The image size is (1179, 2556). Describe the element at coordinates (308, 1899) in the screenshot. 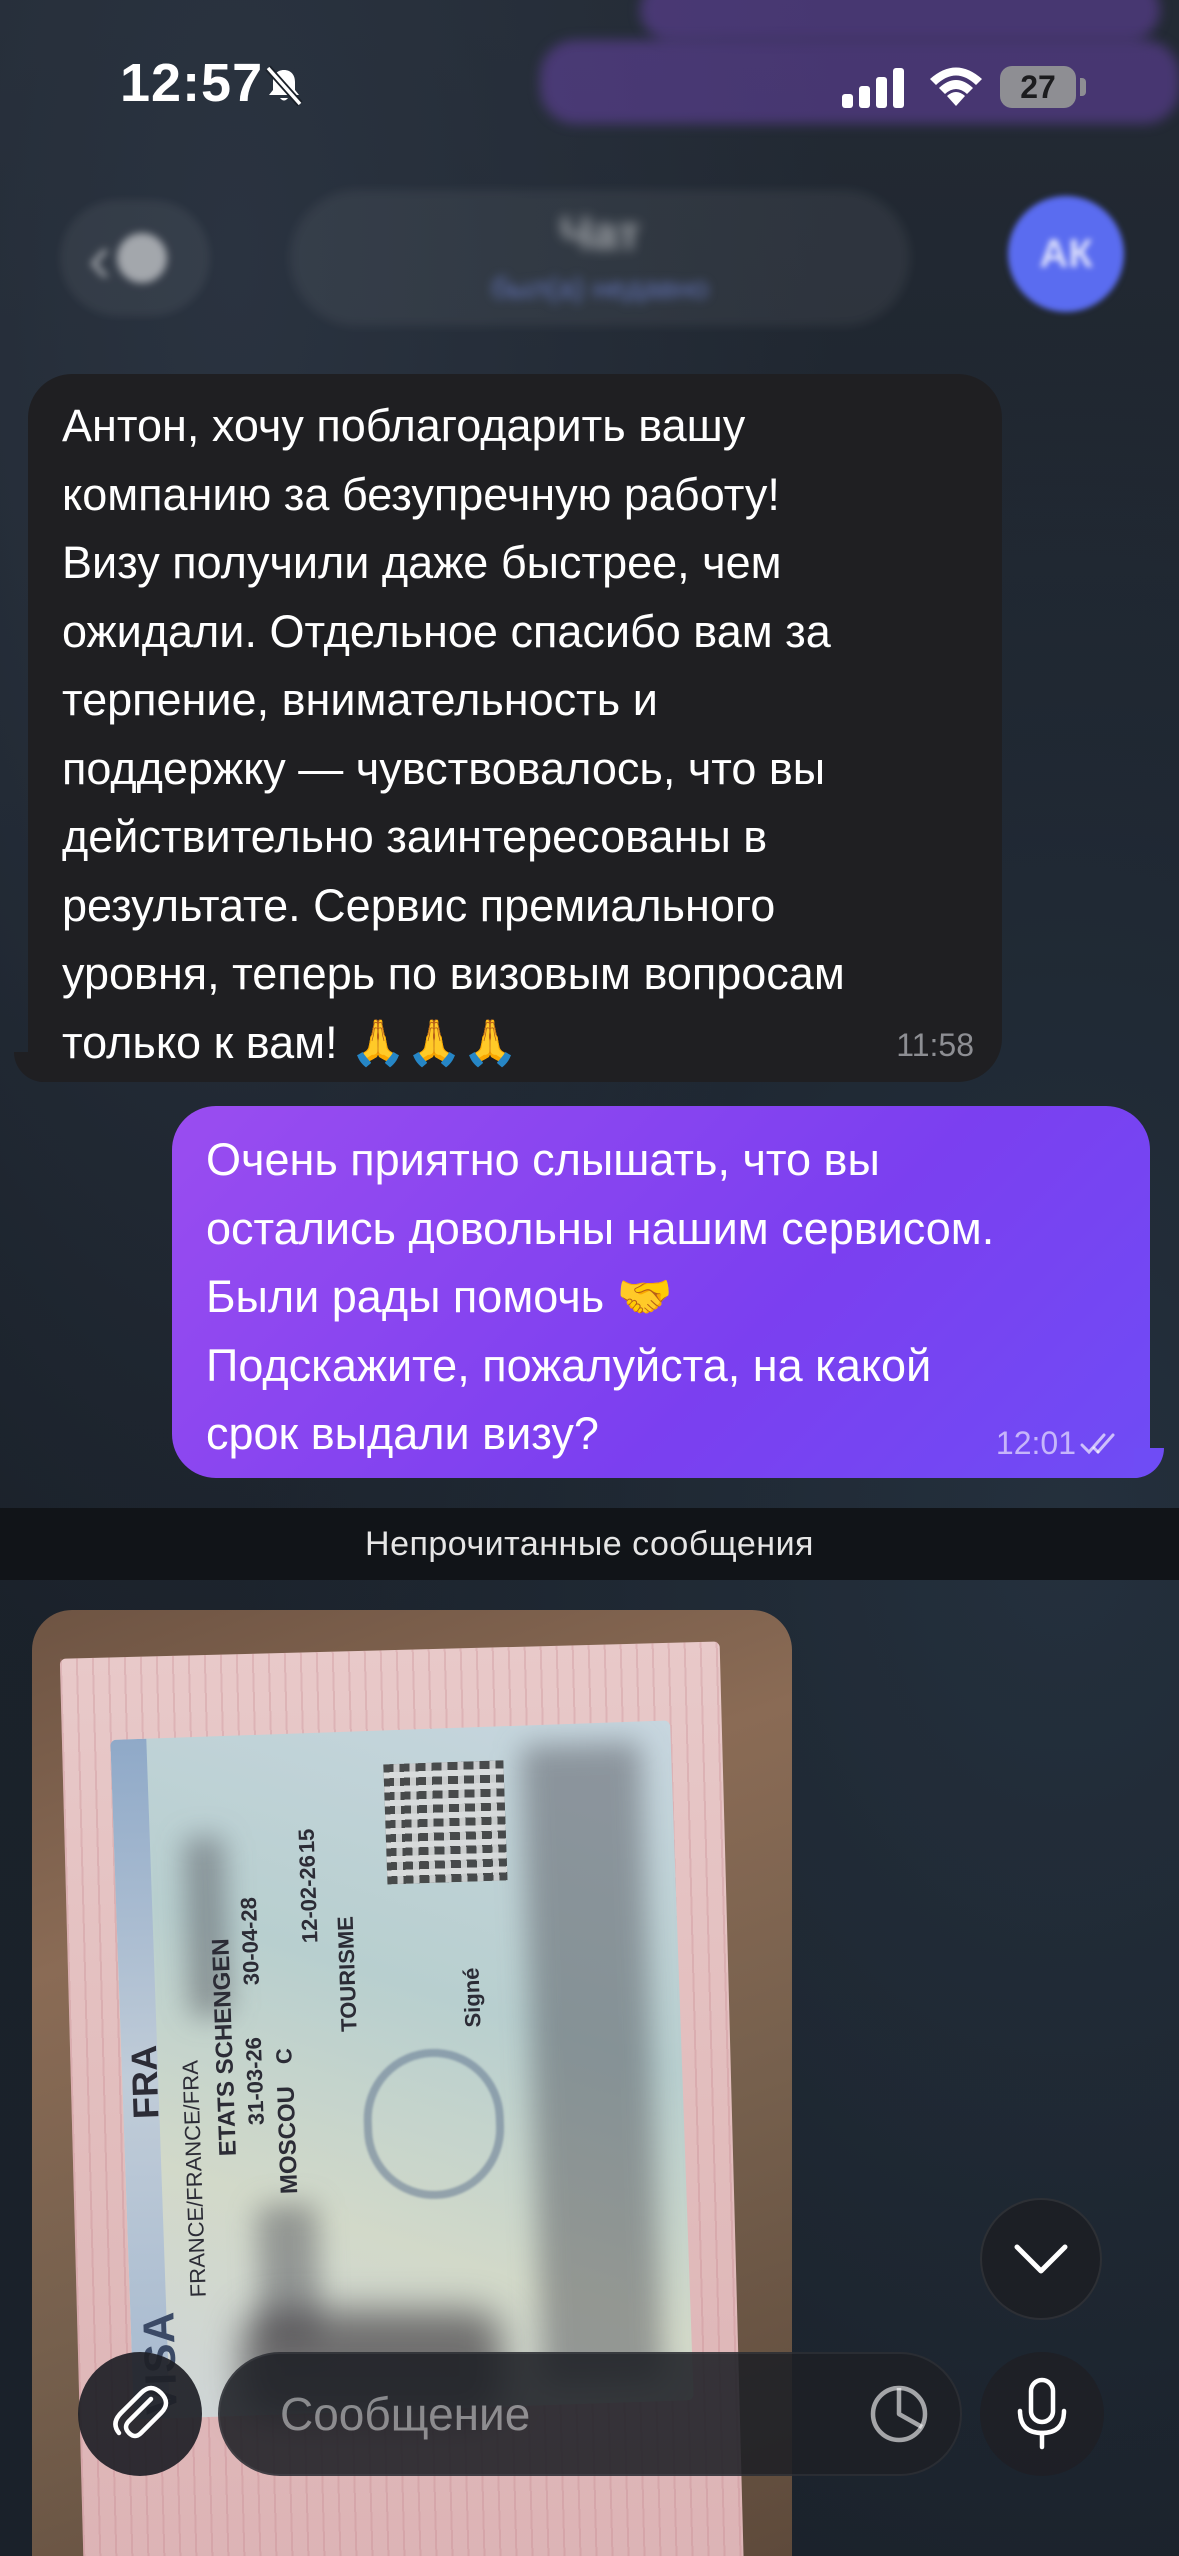

I see `visa-label-issue-date: 12-02-26` at that location.